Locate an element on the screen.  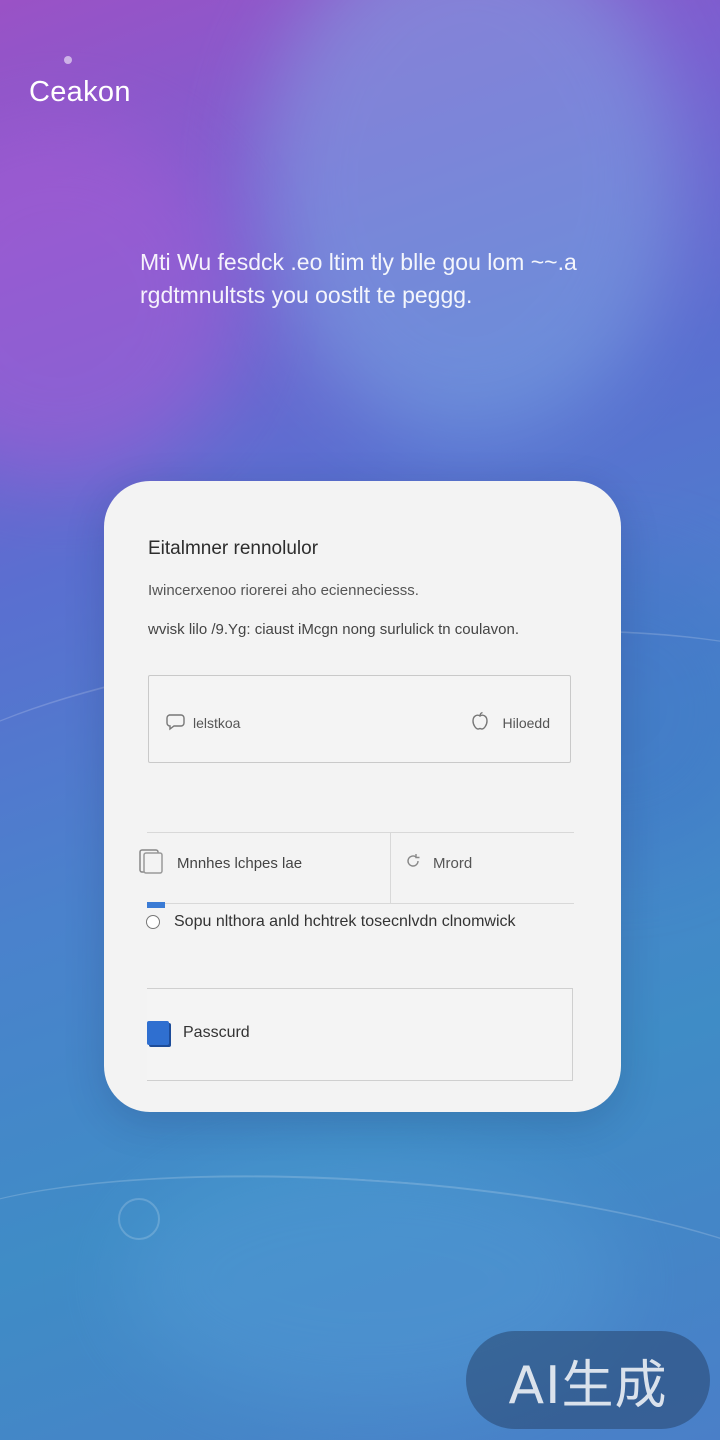
password-icon is located at coordinates (158, 1033).